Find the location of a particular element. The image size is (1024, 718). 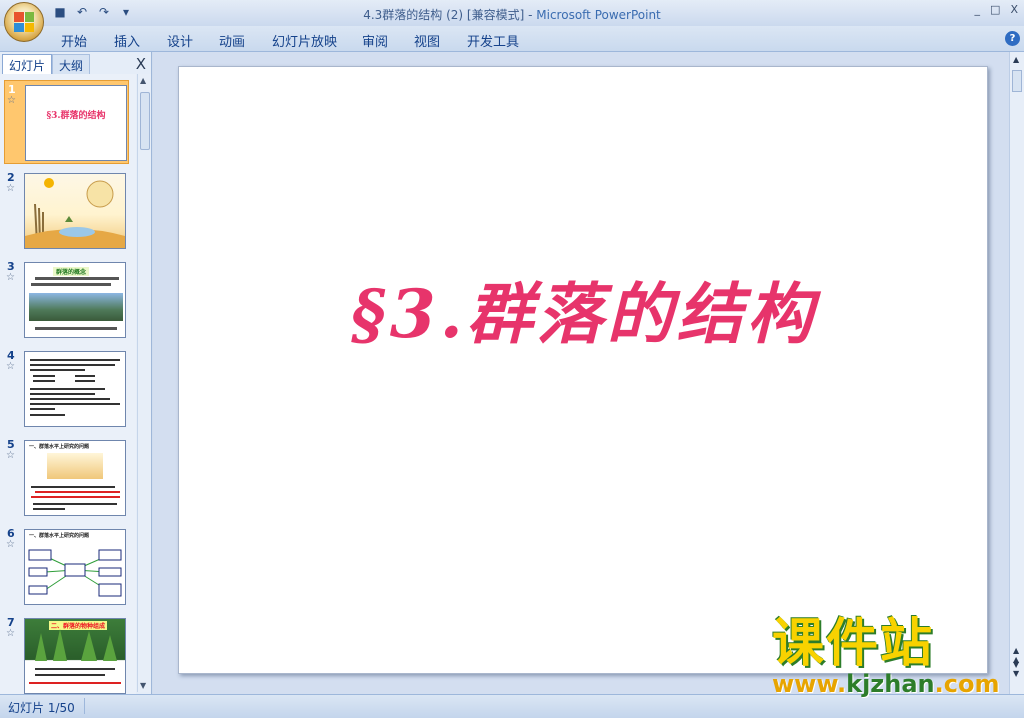

app-name: Microsoft PowerPoint is located at coordinates (598, 15).